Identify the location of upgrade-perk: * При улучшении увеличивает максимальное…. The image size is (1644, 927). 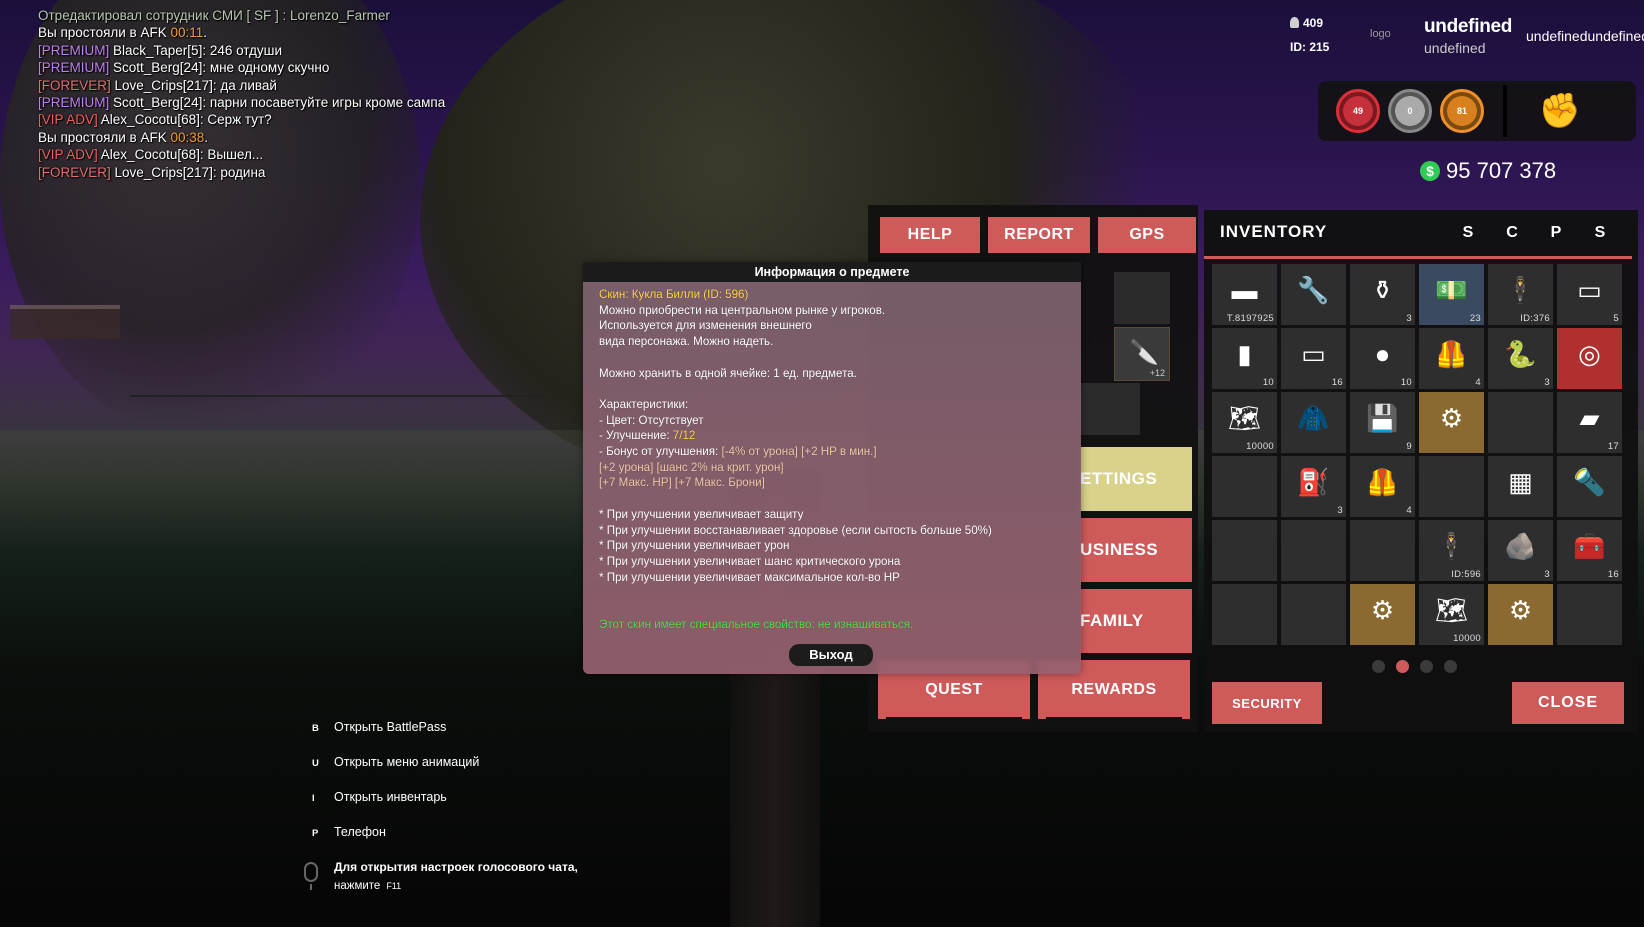
(749, 577).